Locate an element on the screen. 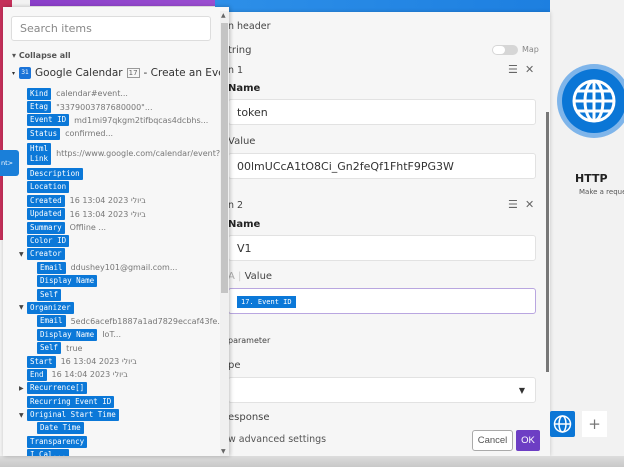 The image size is (624, 467). list-item: Description is located at coordinates (111, 174).